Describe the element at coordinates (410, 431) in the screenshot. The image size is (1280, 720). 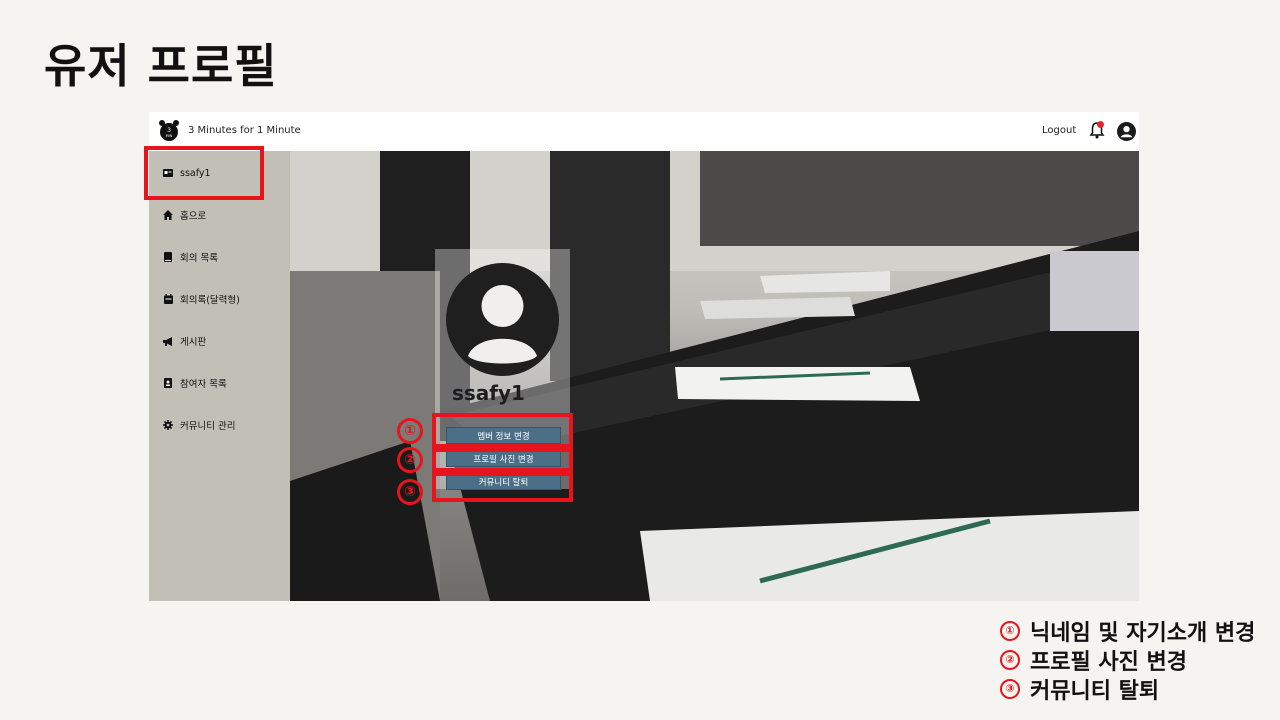
I see `annotation-marker-1: ①` at that location.